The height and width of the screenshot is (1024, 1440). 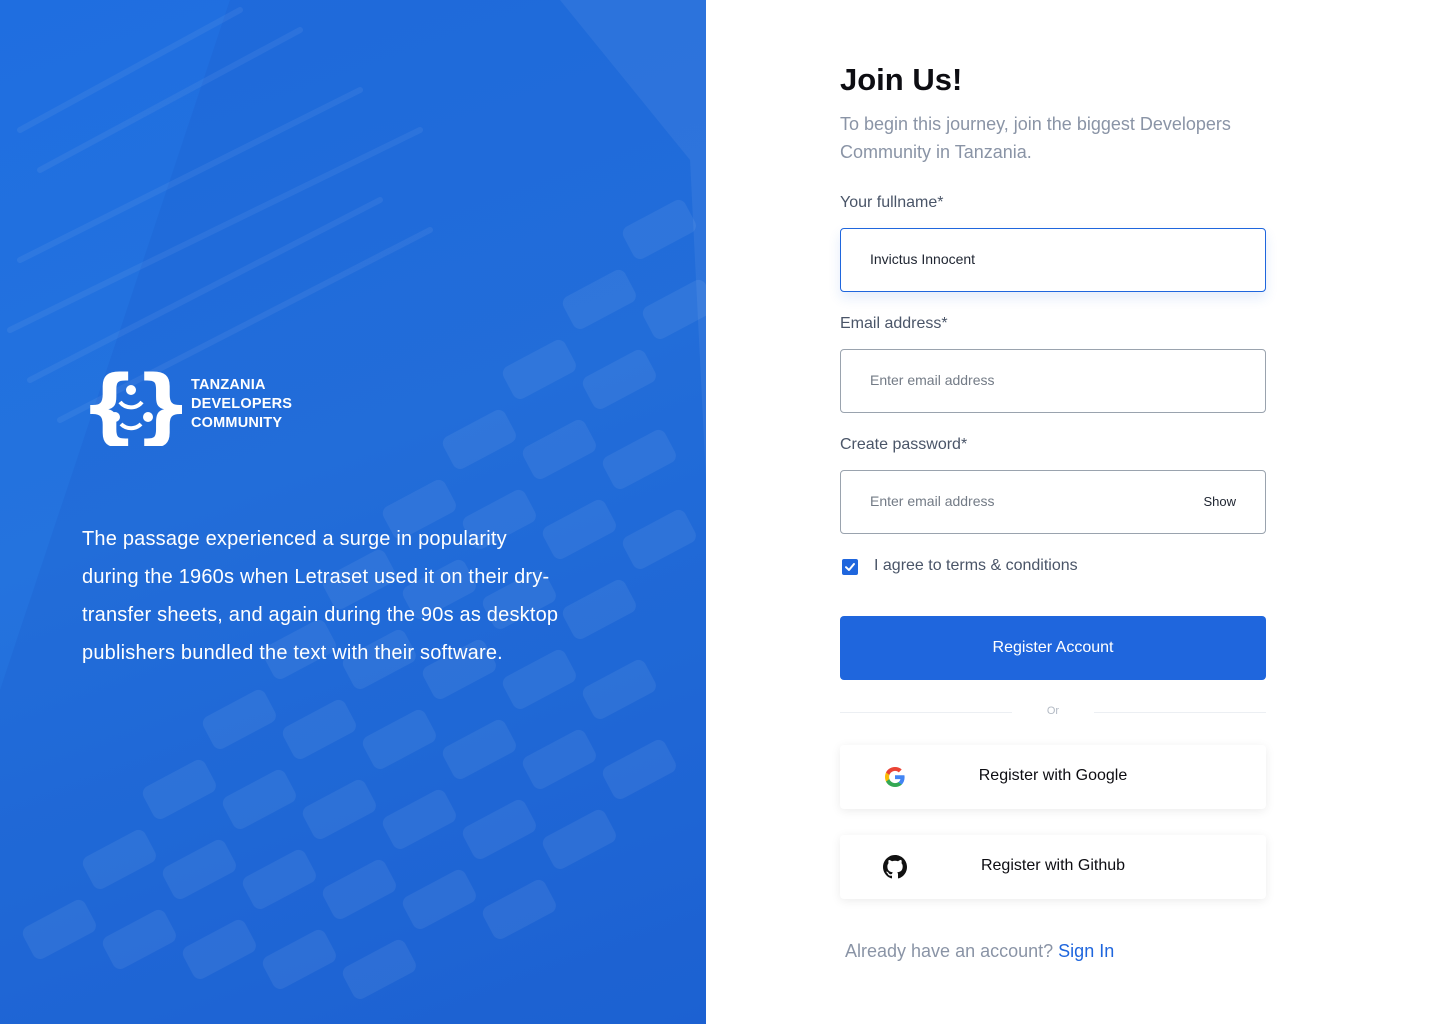 What do you see at coordinates (932, 380) in the screenshot?
I see `email-placeholder: Enter email address` at bounding box center [932, 380].